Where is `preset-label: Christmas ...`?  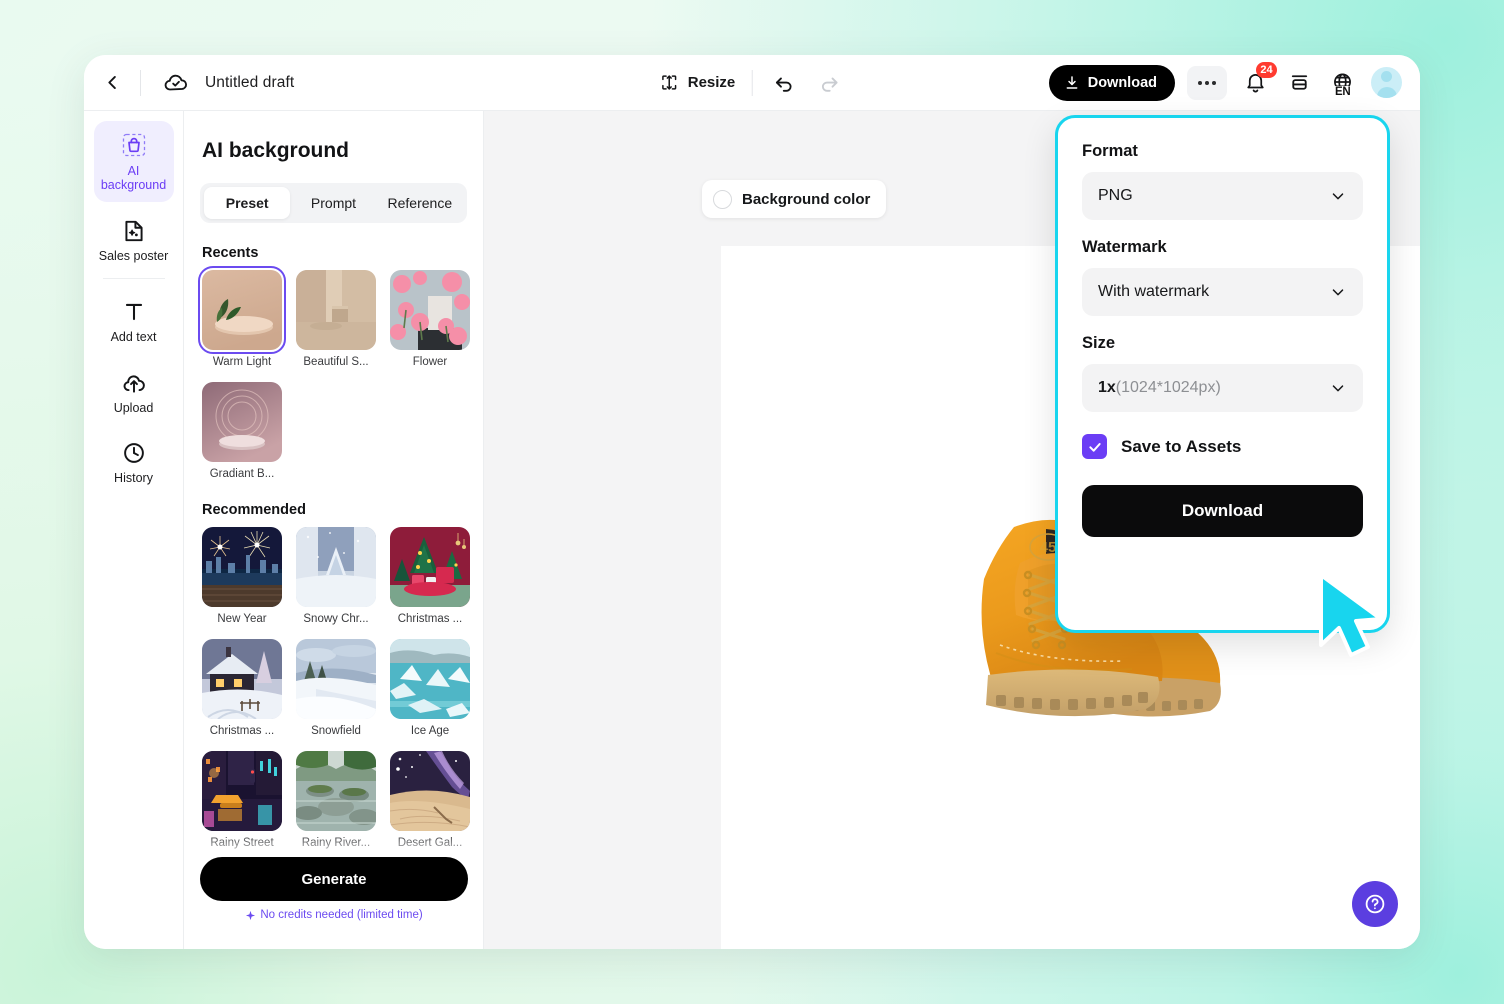 preset-label: Christmas ... is located at coordinates (430, 619).